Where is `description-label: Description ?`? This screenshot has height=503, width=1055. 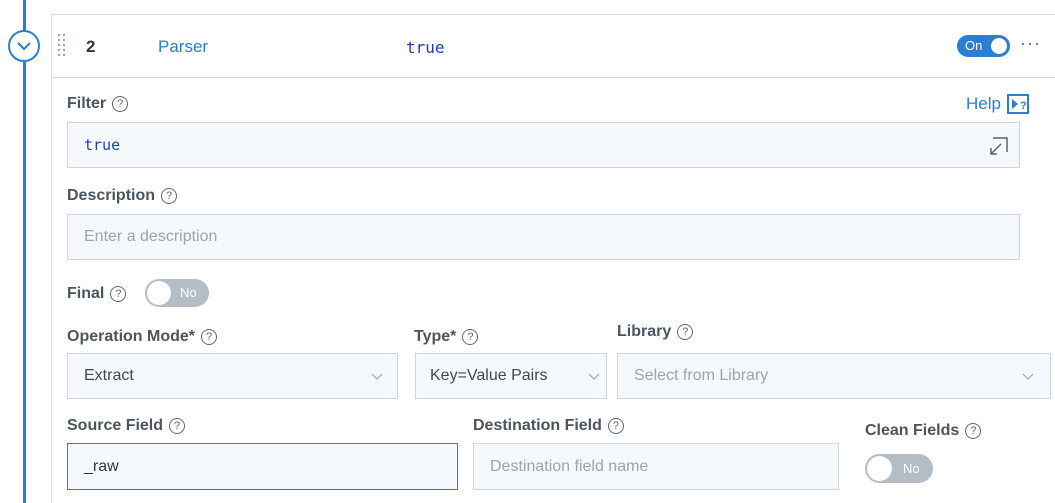
description-label: Description ? is located at coordinates (122, 196).